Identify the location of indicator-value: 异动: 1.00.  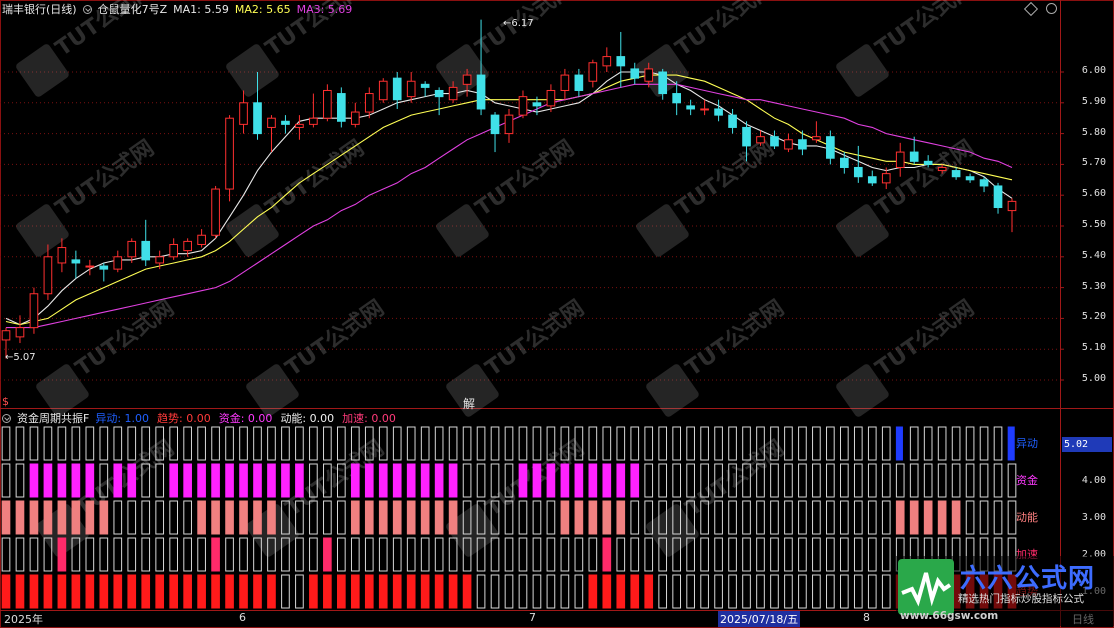
(122, 418).